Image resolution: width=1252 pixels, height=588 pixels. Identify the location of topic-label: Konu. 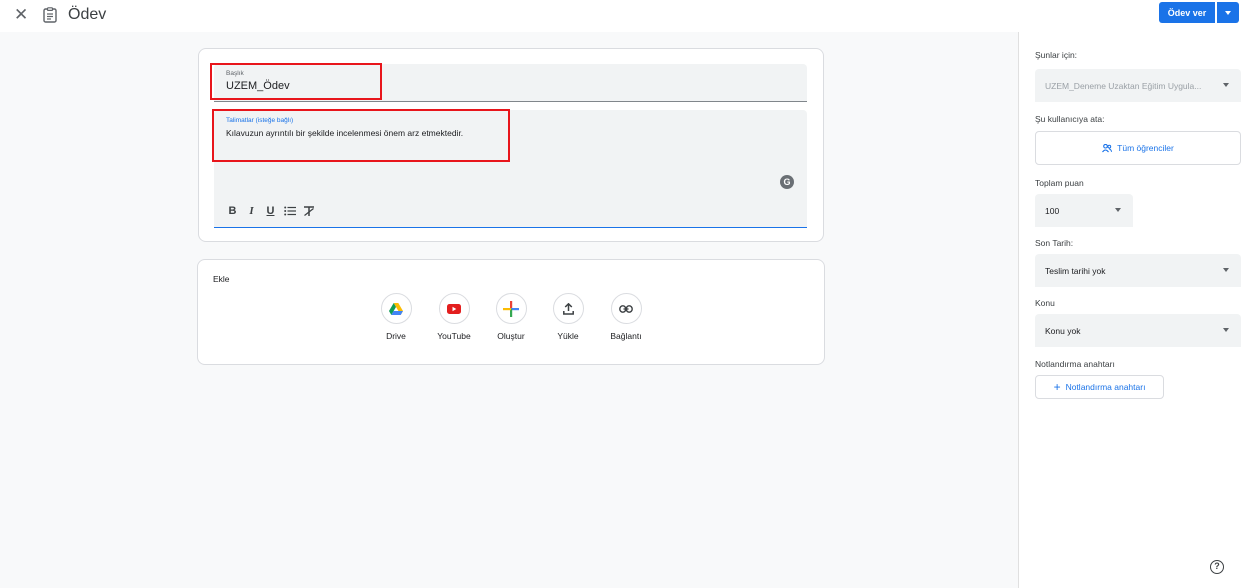
(1045, 303).